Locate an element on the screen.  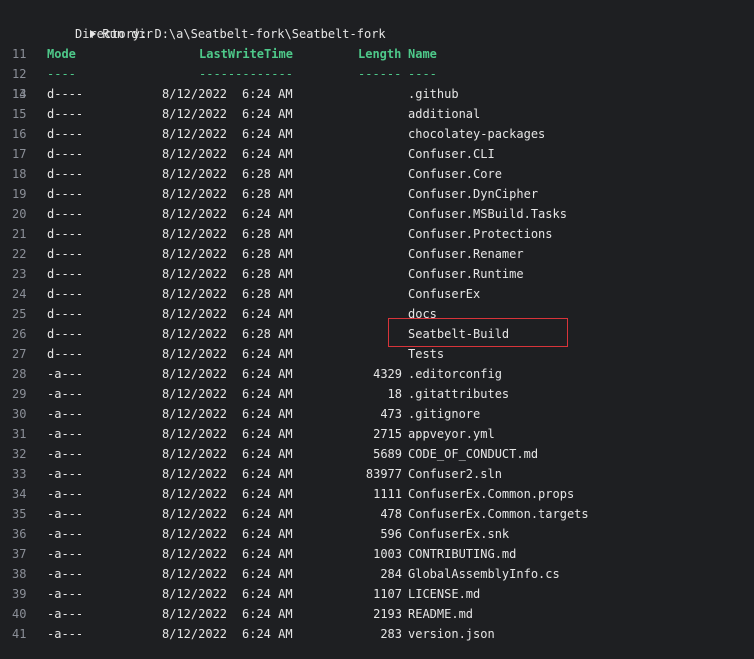
line-number: 18 is located at coordinates (19, 174).